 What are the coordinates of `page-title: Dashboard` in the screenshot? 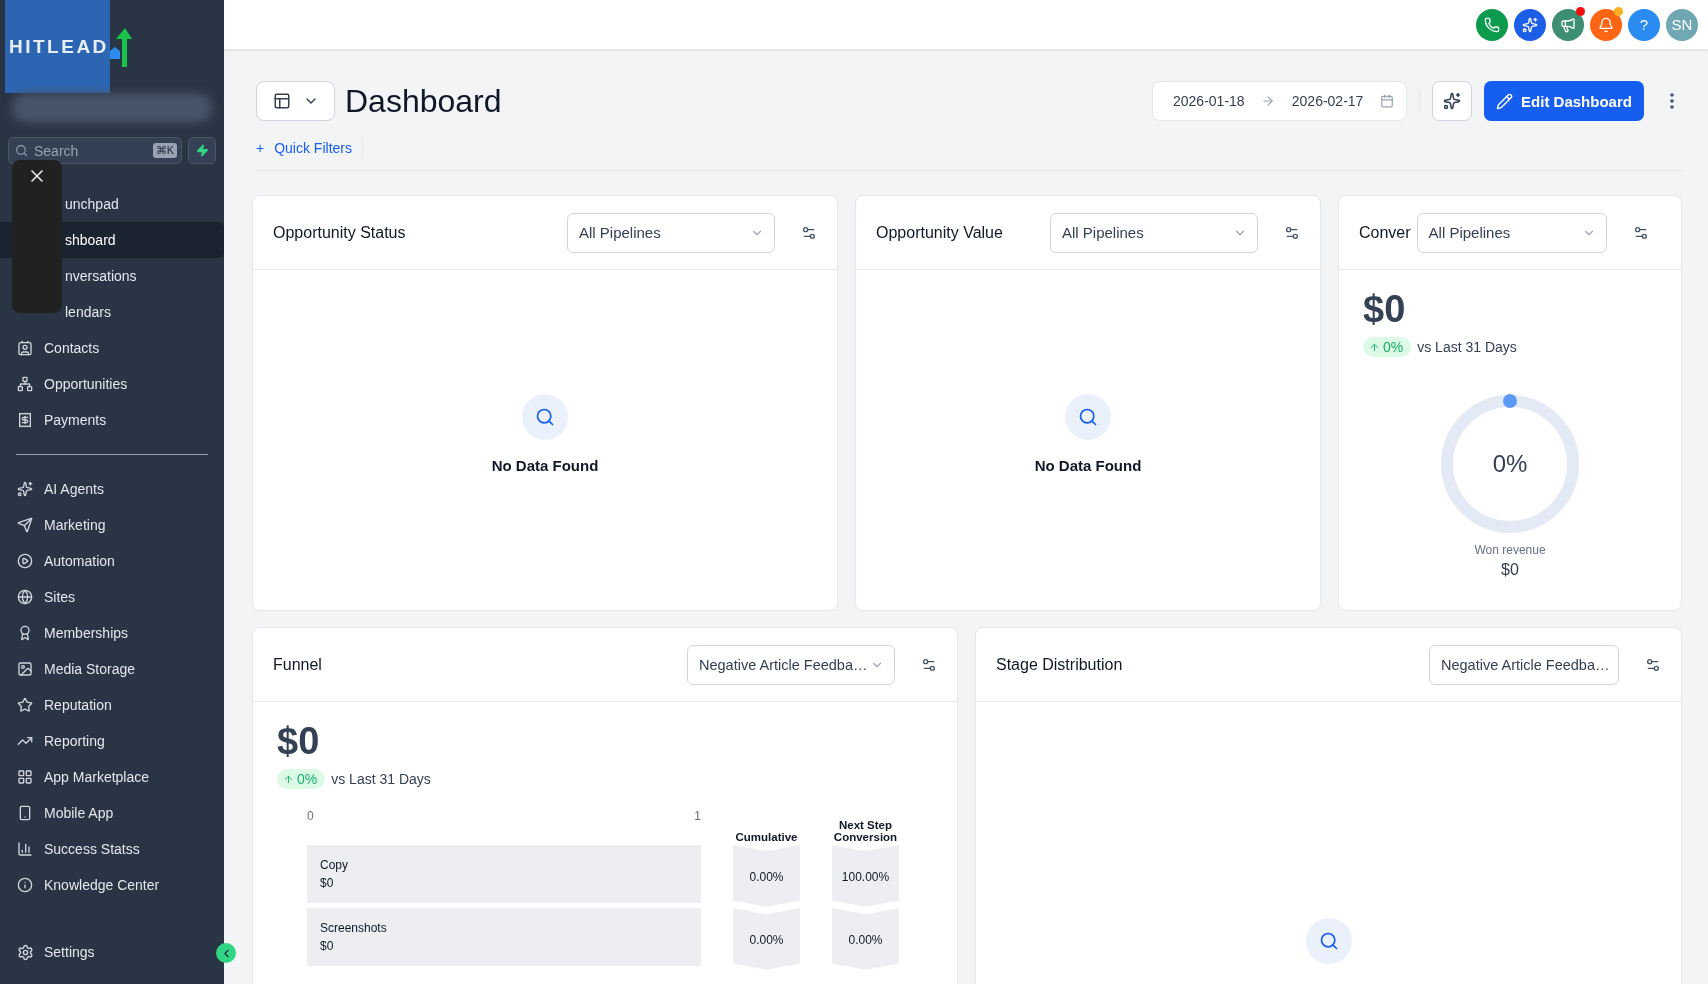 It's located at (423, 101).